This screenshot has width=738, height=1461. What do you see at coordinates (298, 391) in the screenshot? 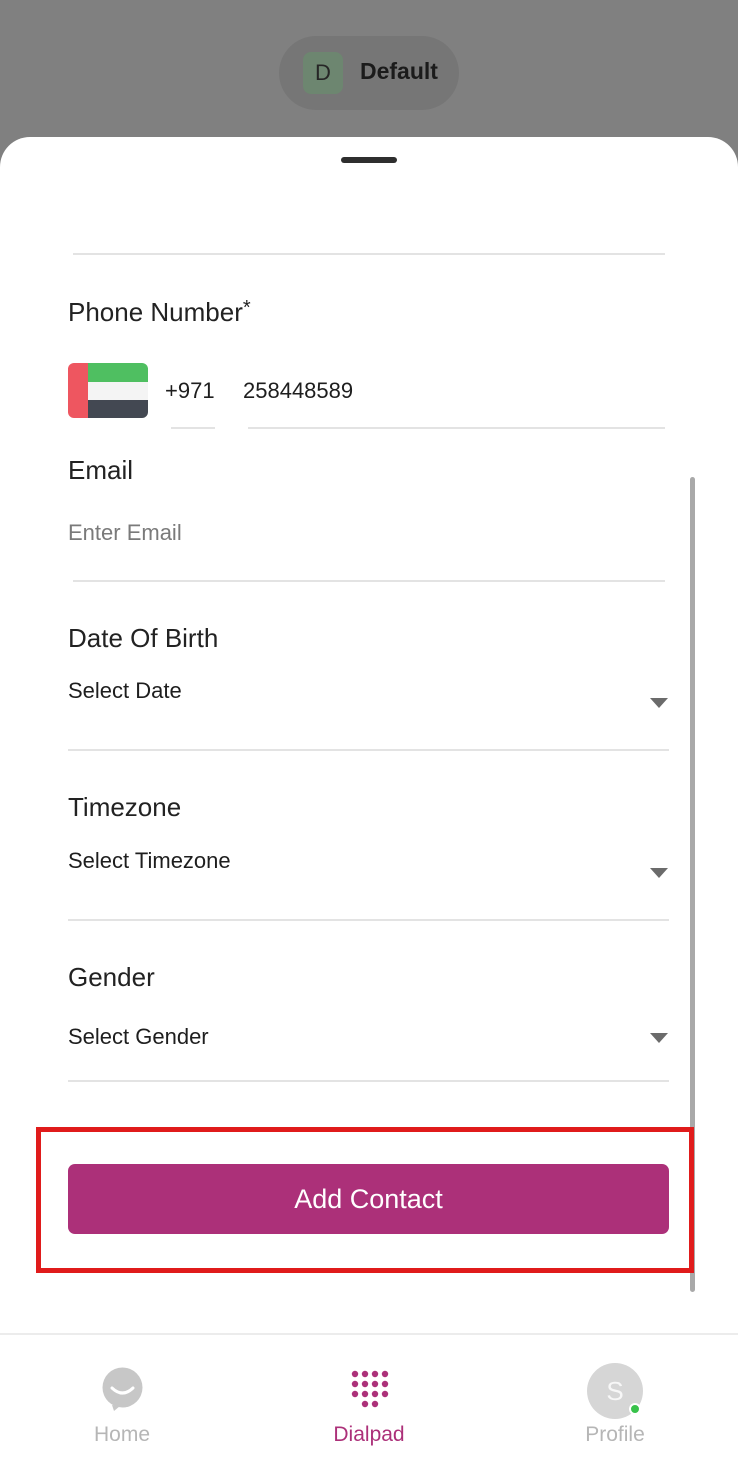
I see `phone-number-input: 258448589` at bounding box center [298, 391].